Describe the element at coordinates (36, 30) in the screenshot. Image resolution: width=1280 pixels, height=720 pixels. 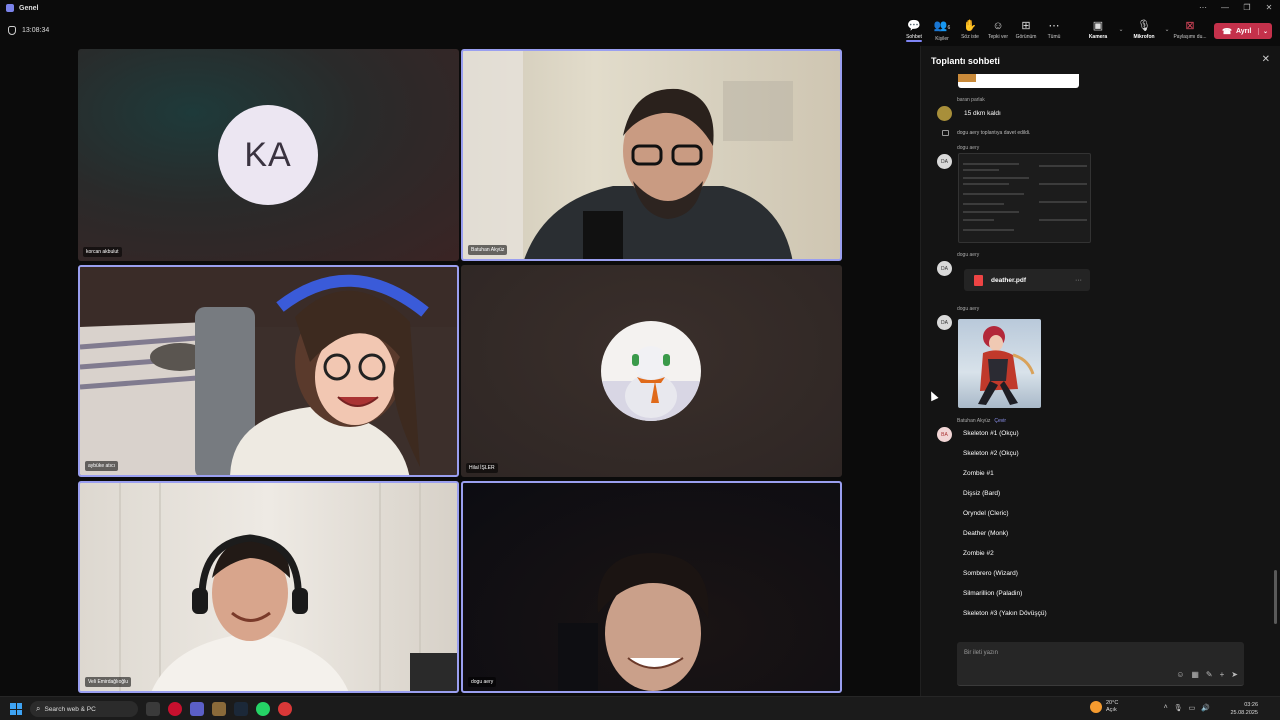
I see `elapsed-time: 13:08:34` at that location.